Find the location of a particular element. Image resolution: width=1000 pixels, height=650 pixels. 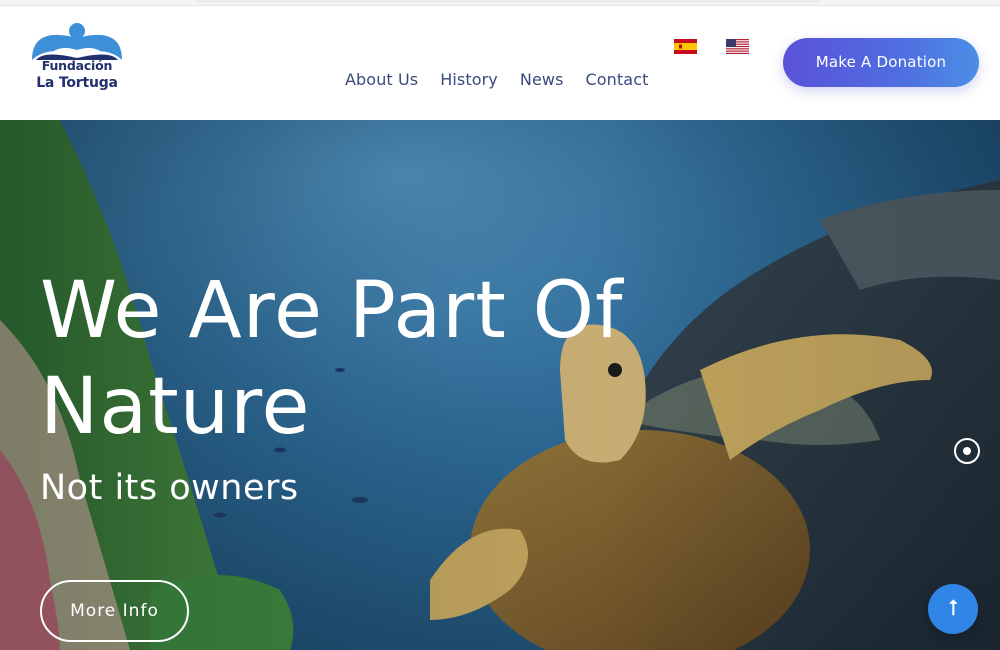

make-donation-button: Make A Donation is located at coordinates (881, 62).